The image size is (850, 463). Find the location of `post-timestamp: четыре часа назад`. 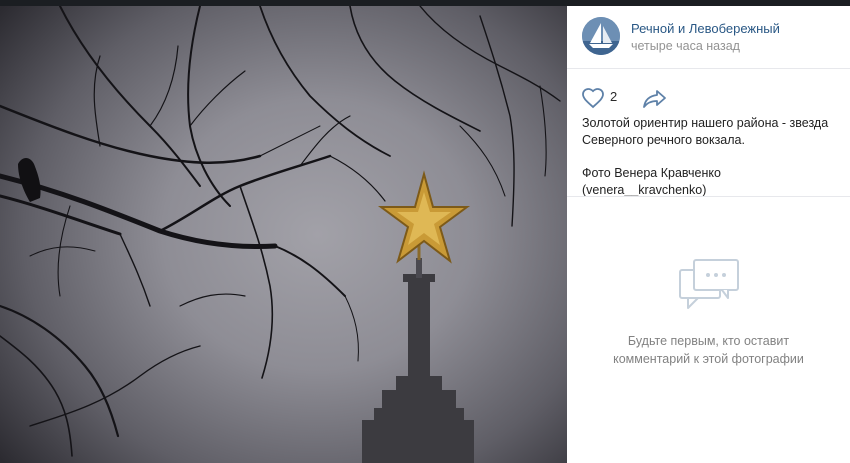

post-timestamp: четыре часа назад is located at coordinates (685, 46).